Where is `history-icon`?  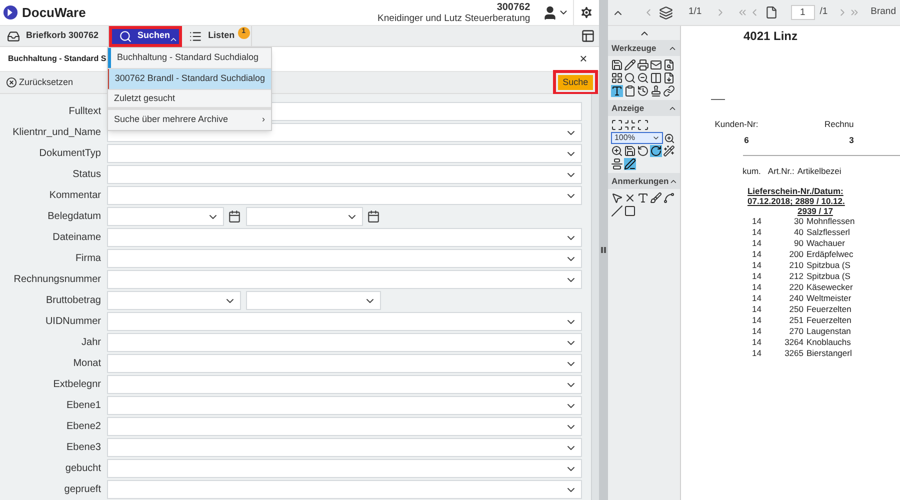 history-icon is located at coordinates (643, 91).